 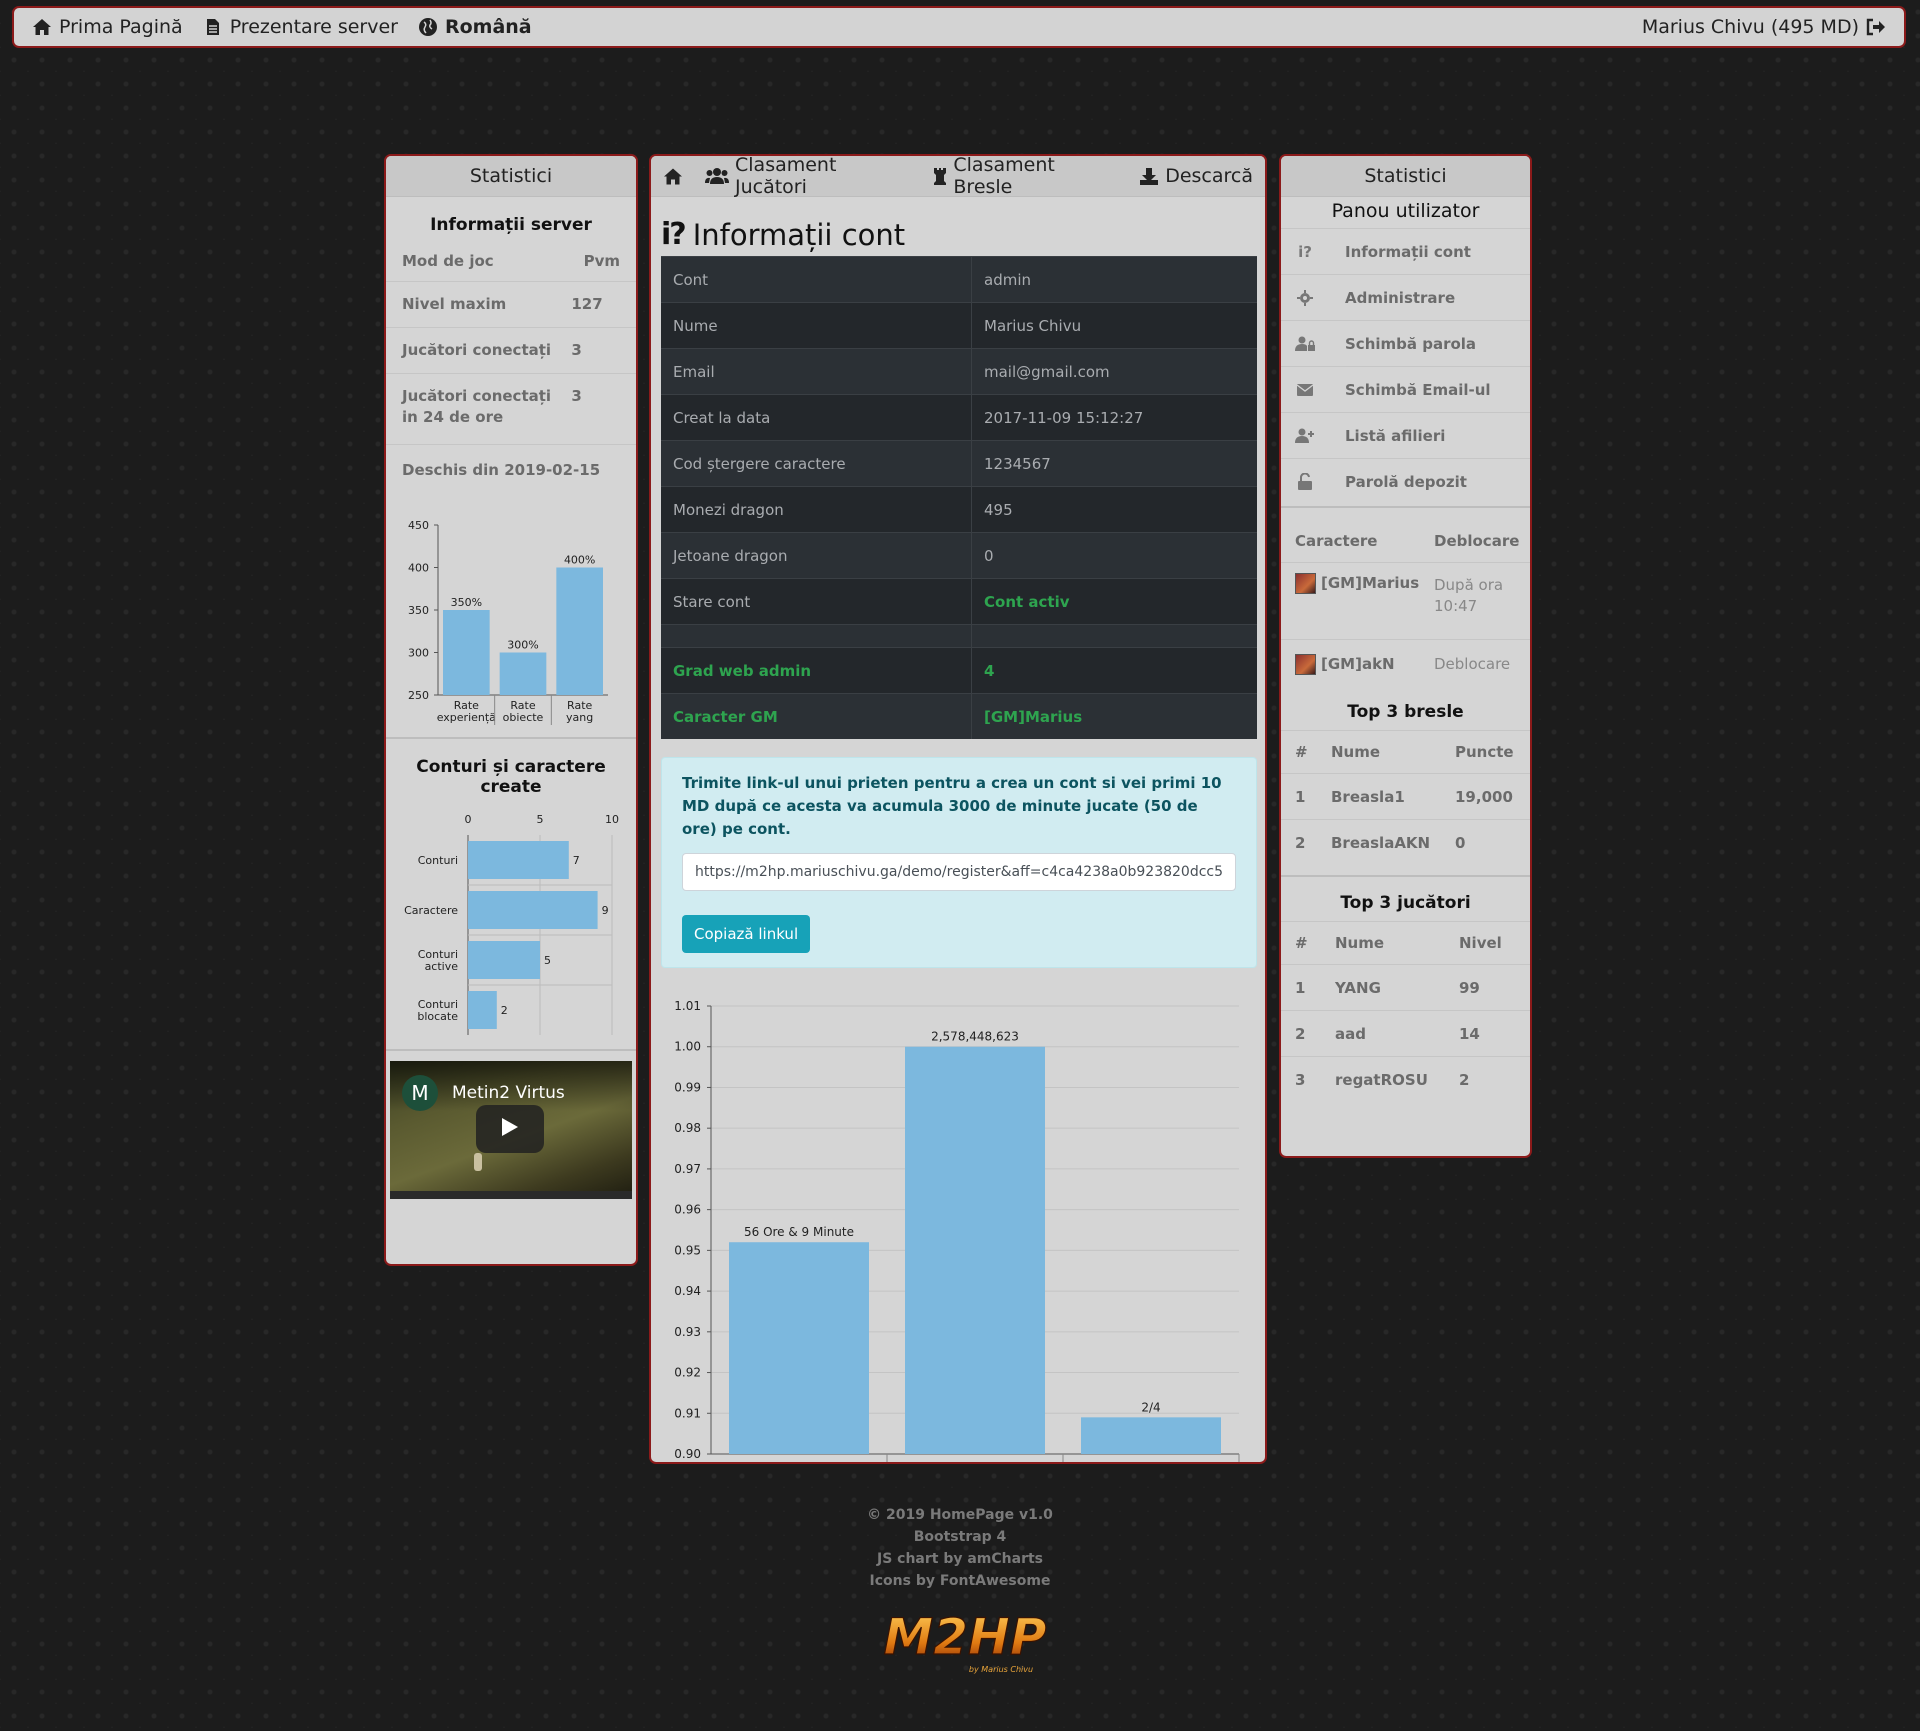 I want to click on menu-administration: Administrare, so click(x=1405, y=297).